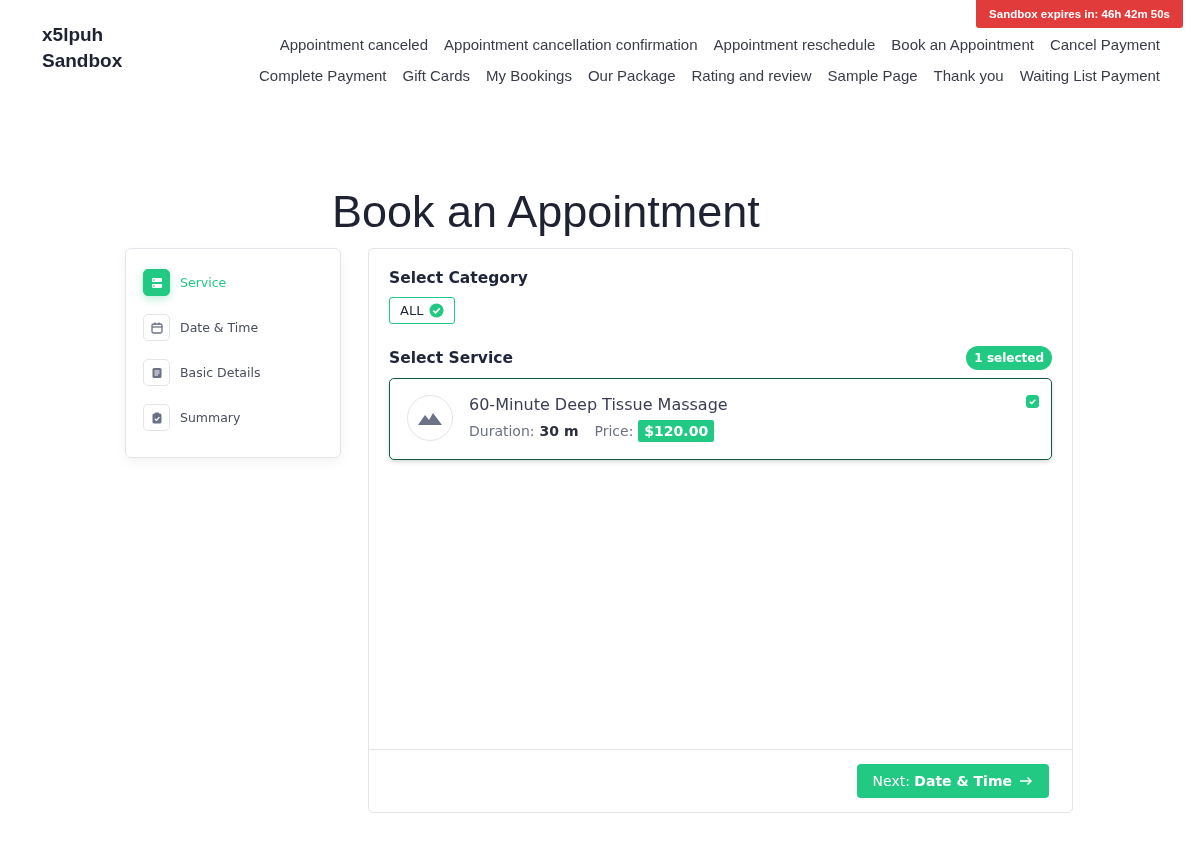 The height and width of the screenshot is (867, 1200). Describe the element at coordinates (156, 282) in the screenshot. I see `list-icon` at that location.